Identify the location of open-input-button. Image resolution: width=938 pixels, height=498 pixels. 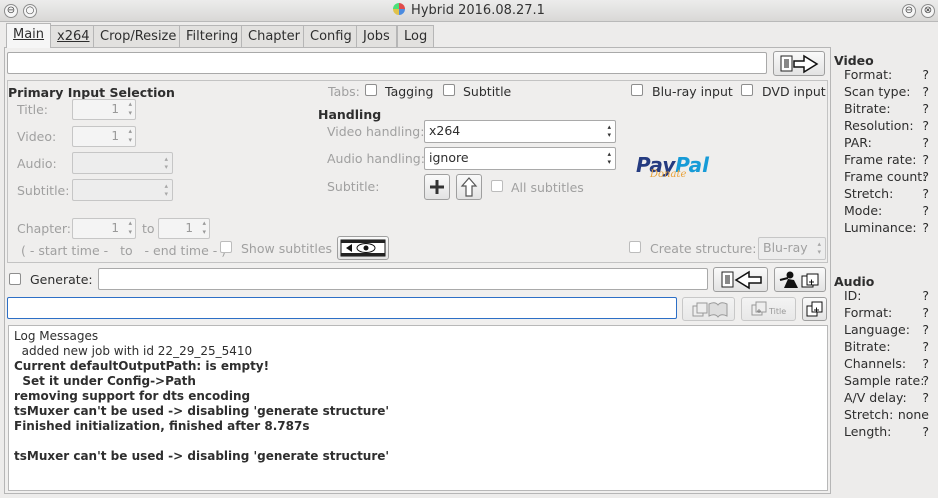
(799, 63).